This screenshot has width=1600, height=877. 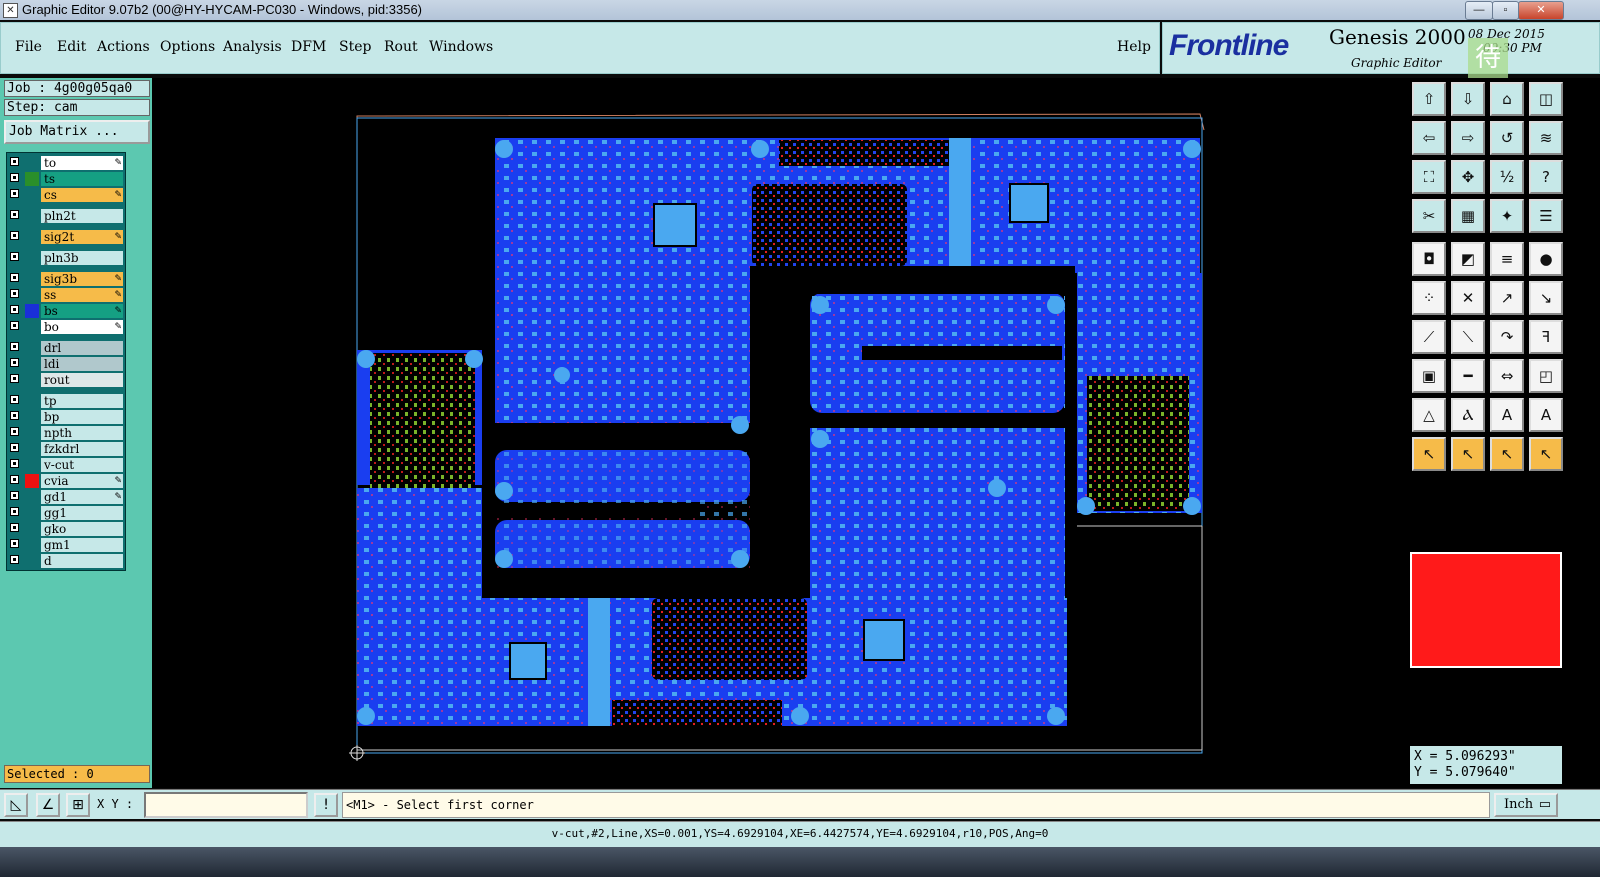 I want to click on layer-row-sig3b: sig3b ✎, so click(x=66, y=279).